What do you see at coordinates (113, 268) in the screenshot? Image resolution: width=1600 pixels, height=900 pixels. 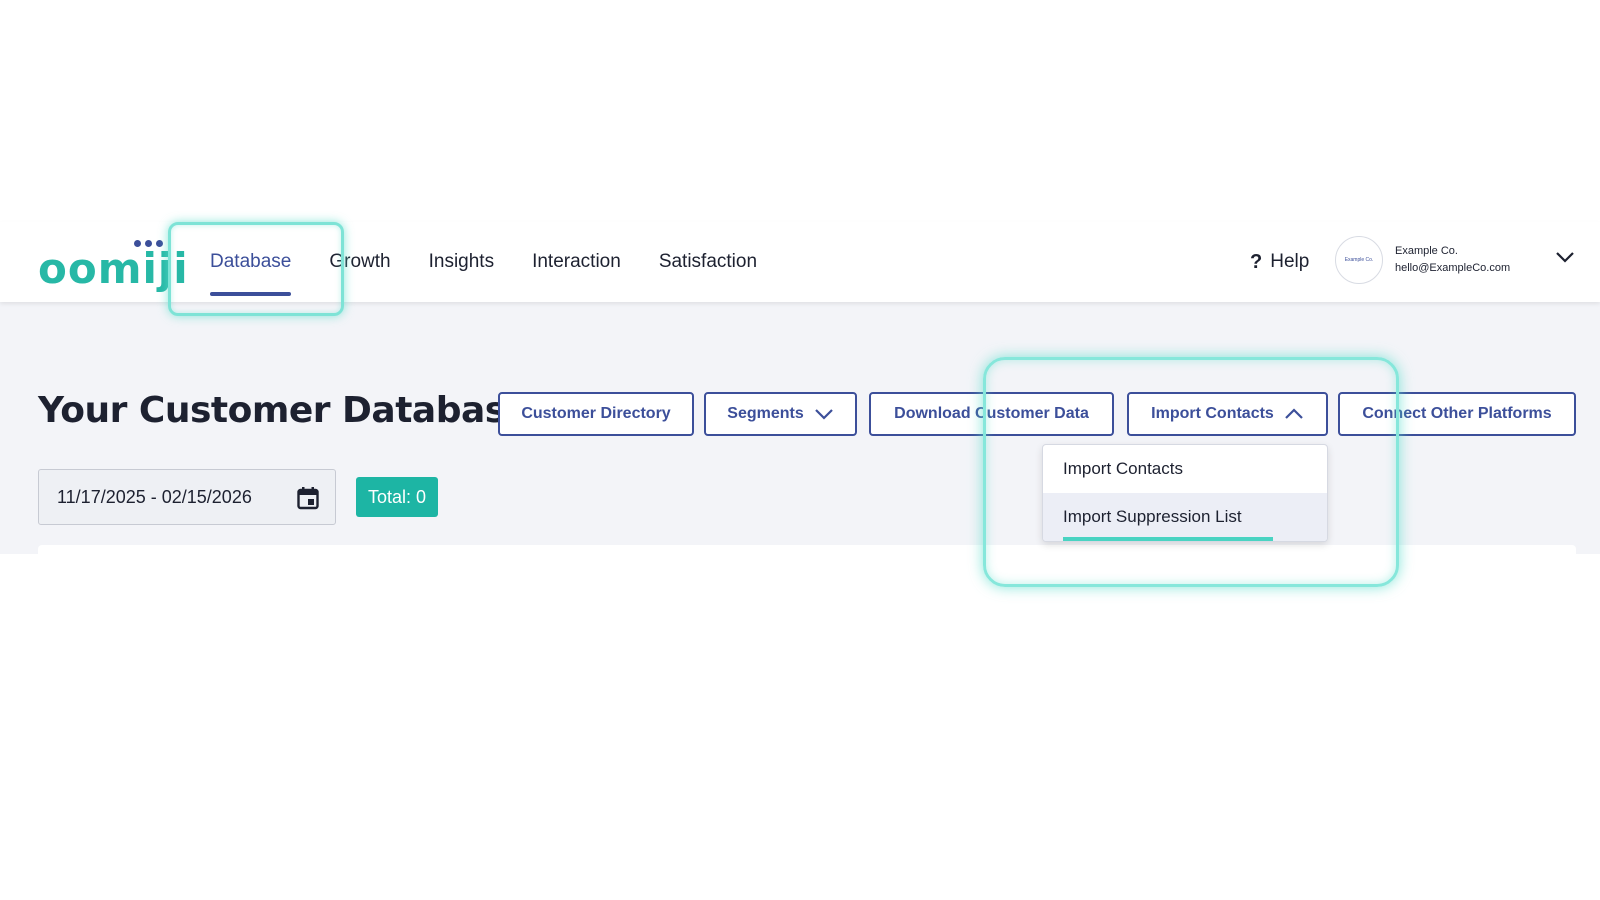 I see `logo-text: oomiji` at bounding box center [113, 268].